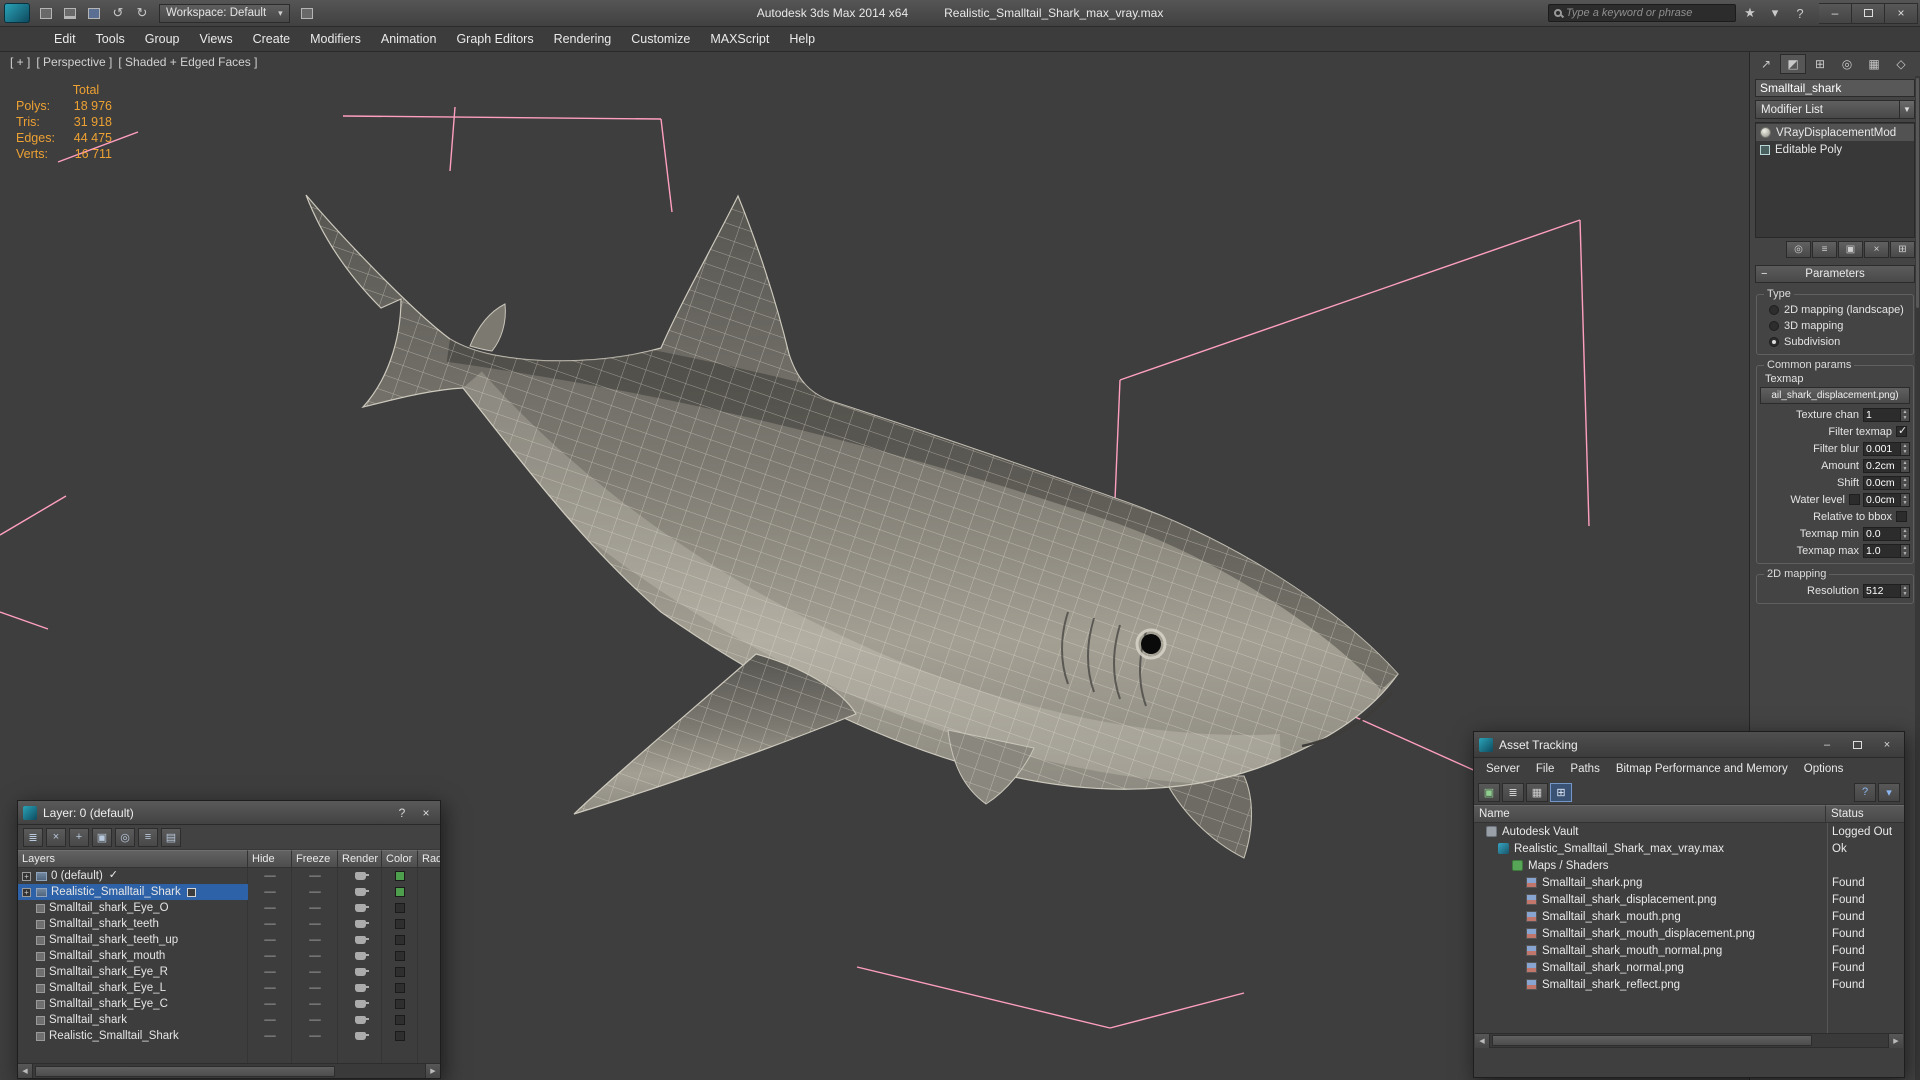 This screenshot has width=1920, height=1080. Describe the element at coordinates (802, 39) in the screenshot. I see `menu-item: Help` at that location.